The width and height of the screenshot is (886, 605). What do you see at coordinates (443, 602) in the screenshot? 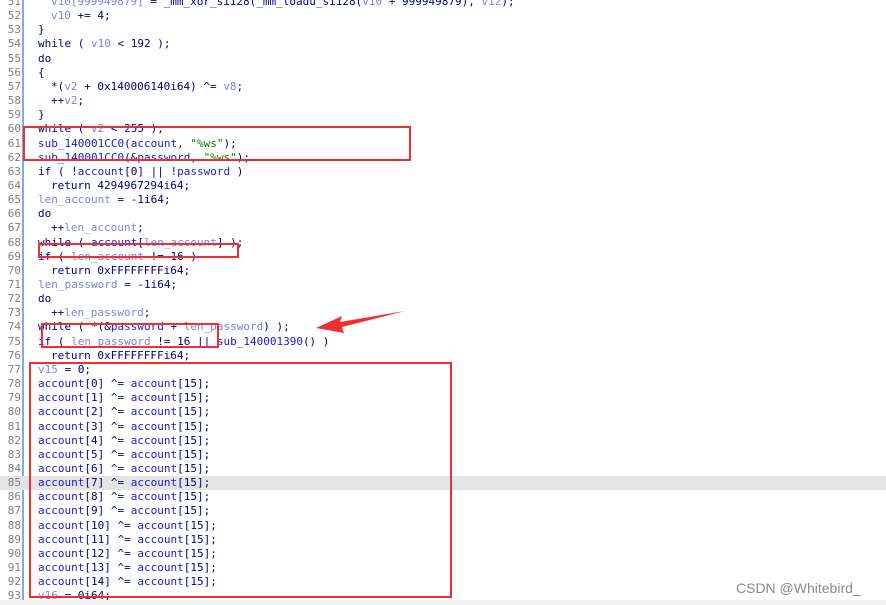
I see `horizontal-scrollbar` at bounding box center [443, 602].